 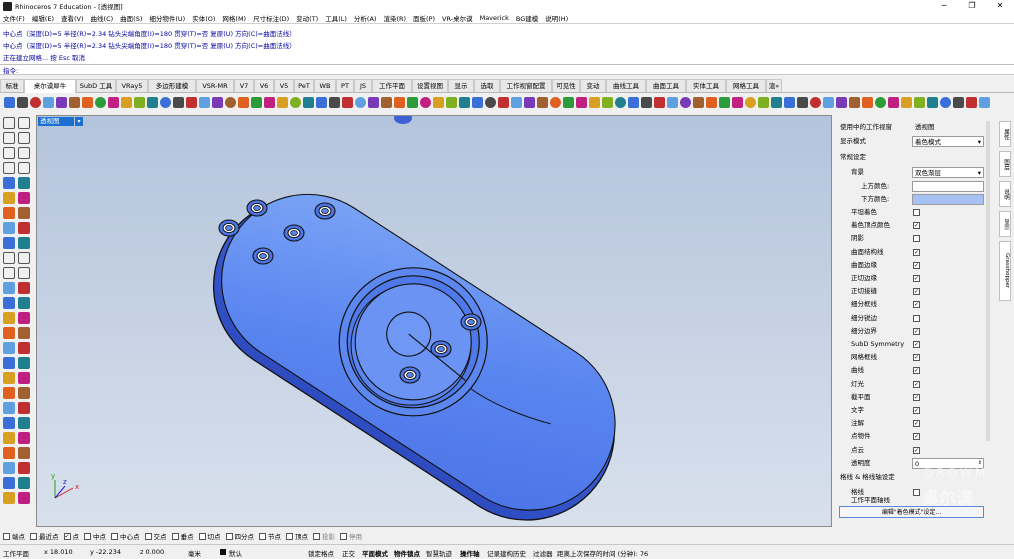 I want to click on menu-item: Maverick, so click(x=494, y=18).